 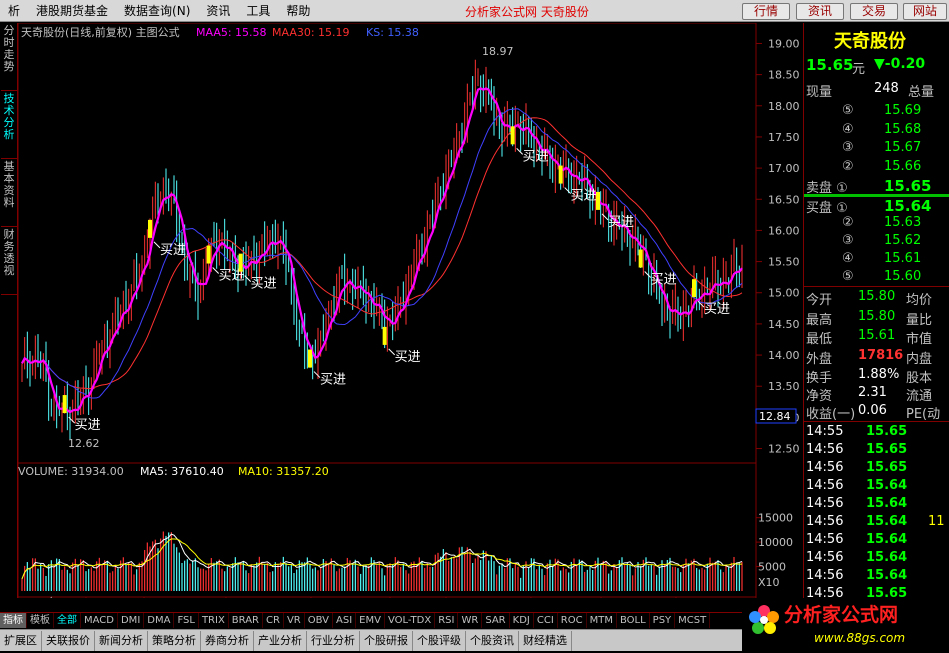 I want to click on stock-name: 天奇股份, so click(x=870, y=41).